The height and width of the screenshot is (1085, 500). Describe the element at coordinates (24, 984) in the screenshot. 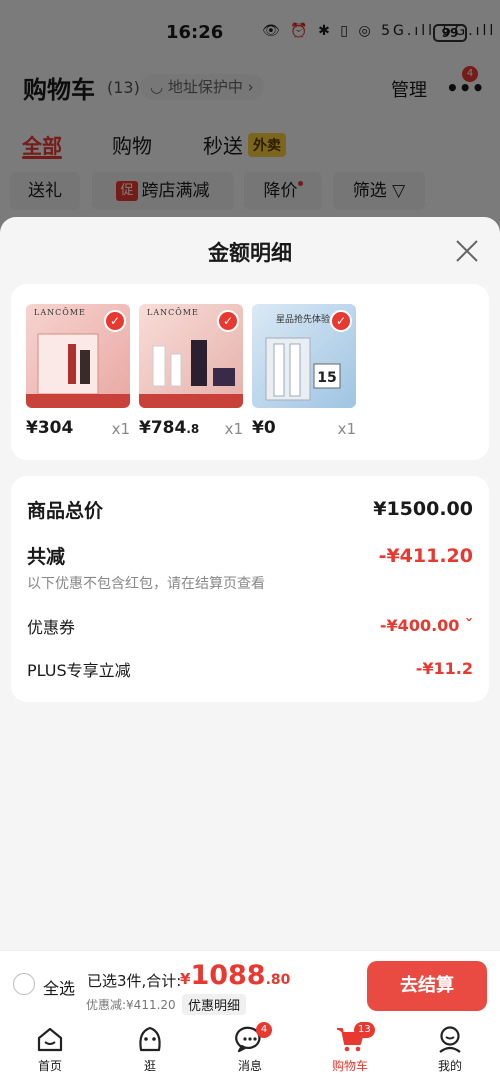

I see `select-all-radio` at that location.